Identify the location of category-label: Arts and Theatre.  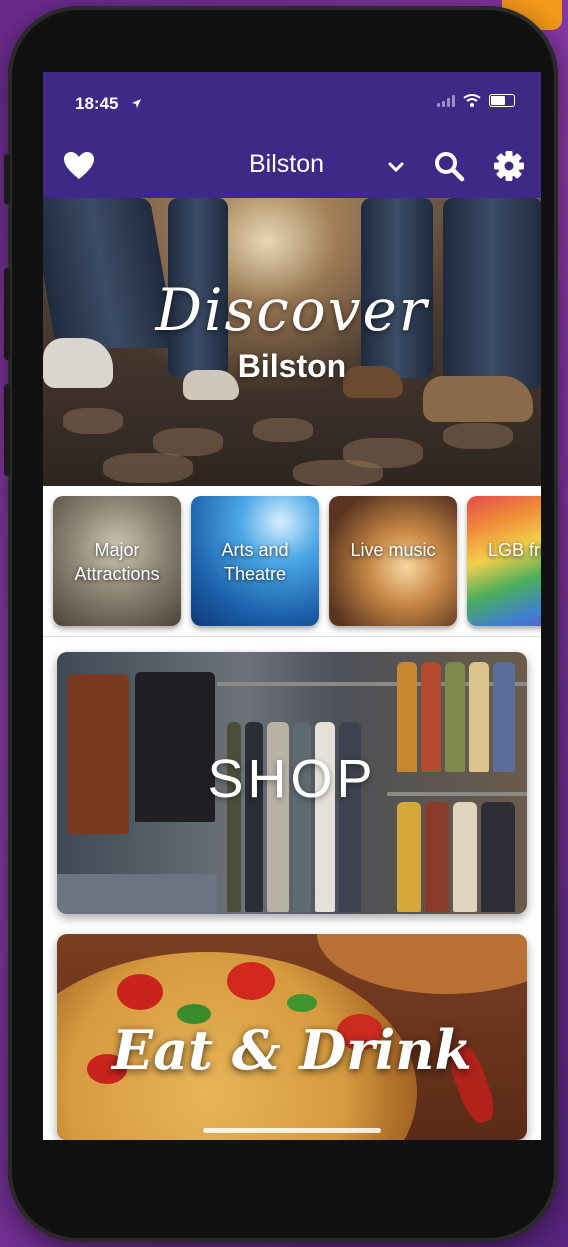
(255, 562).